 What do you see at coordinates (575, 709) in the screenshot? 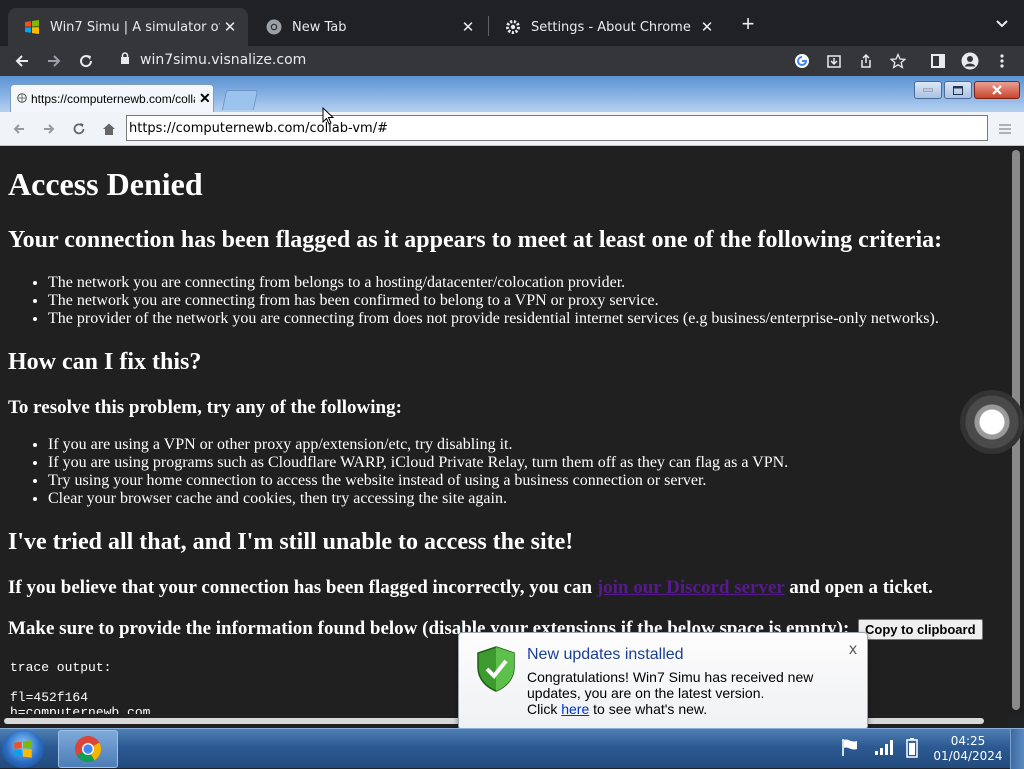
I see `whats-new-link: here` at bounding box center [575, 709].